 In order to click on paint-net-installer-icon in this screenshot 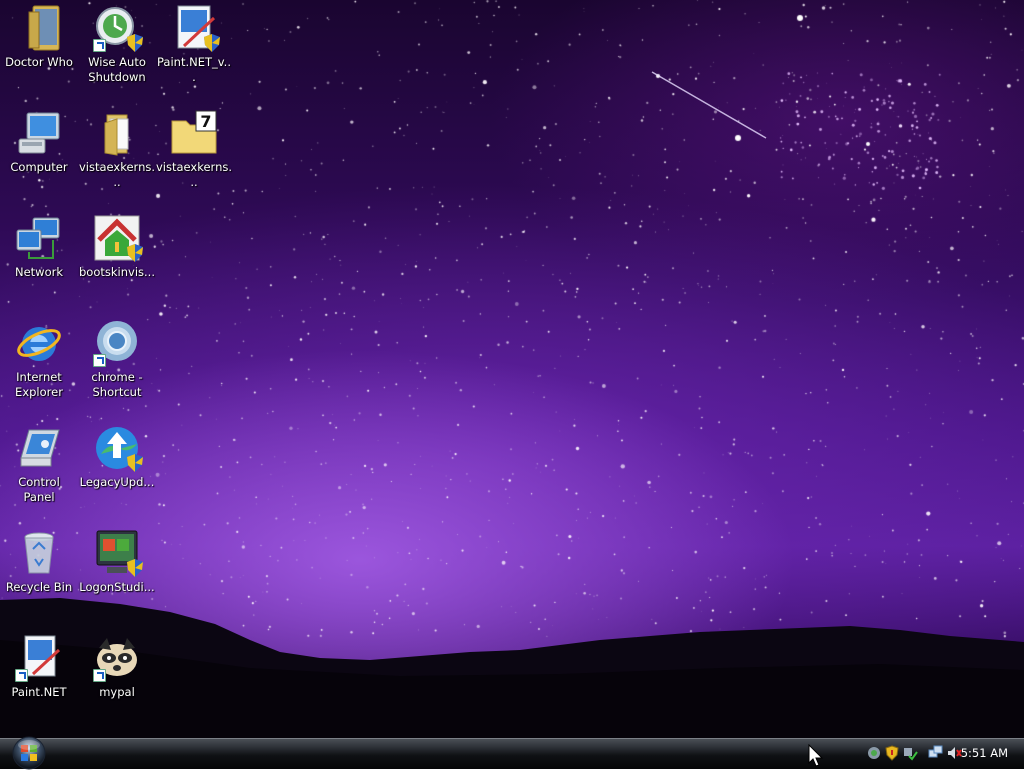, I will do `click(195, 28)`.